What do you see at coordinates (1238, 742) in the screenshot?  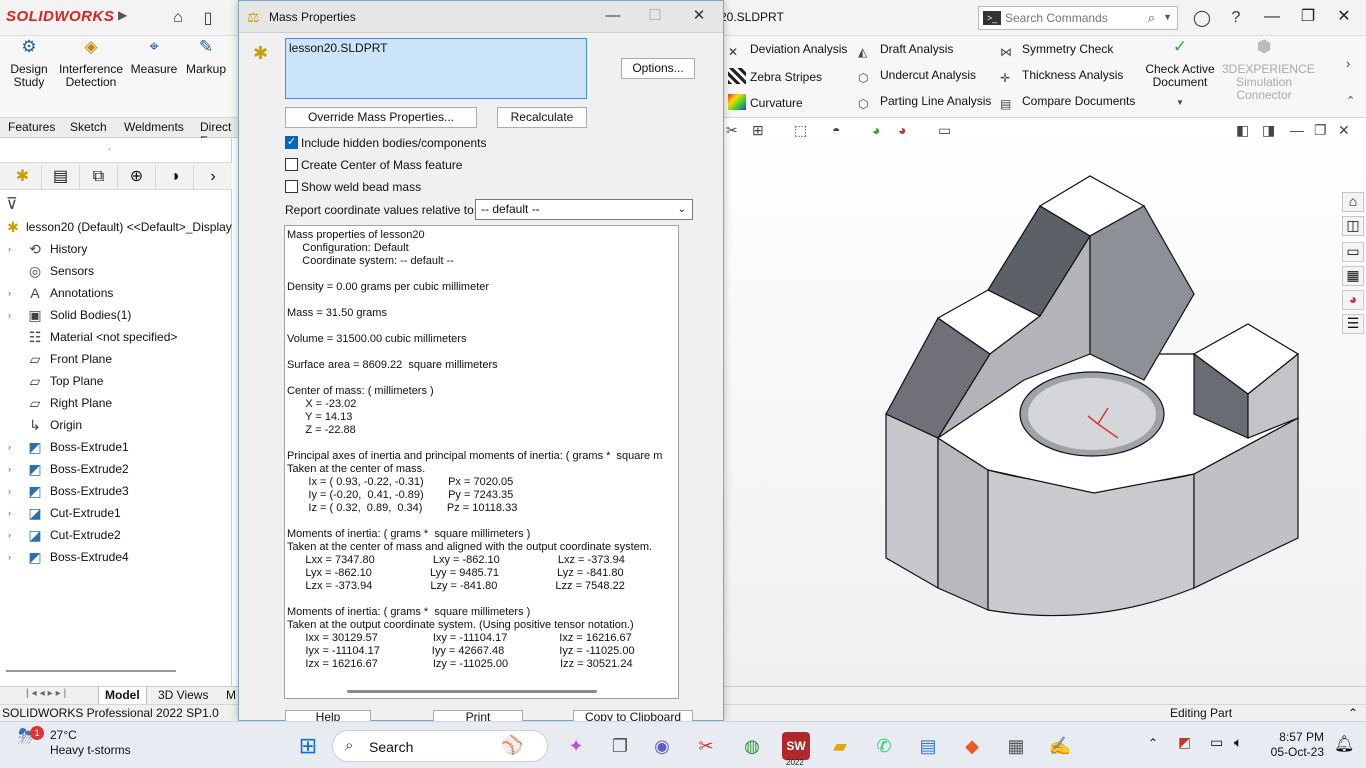 I see `volume-icon: 🔈︎` at bounding box center [1238, 742].